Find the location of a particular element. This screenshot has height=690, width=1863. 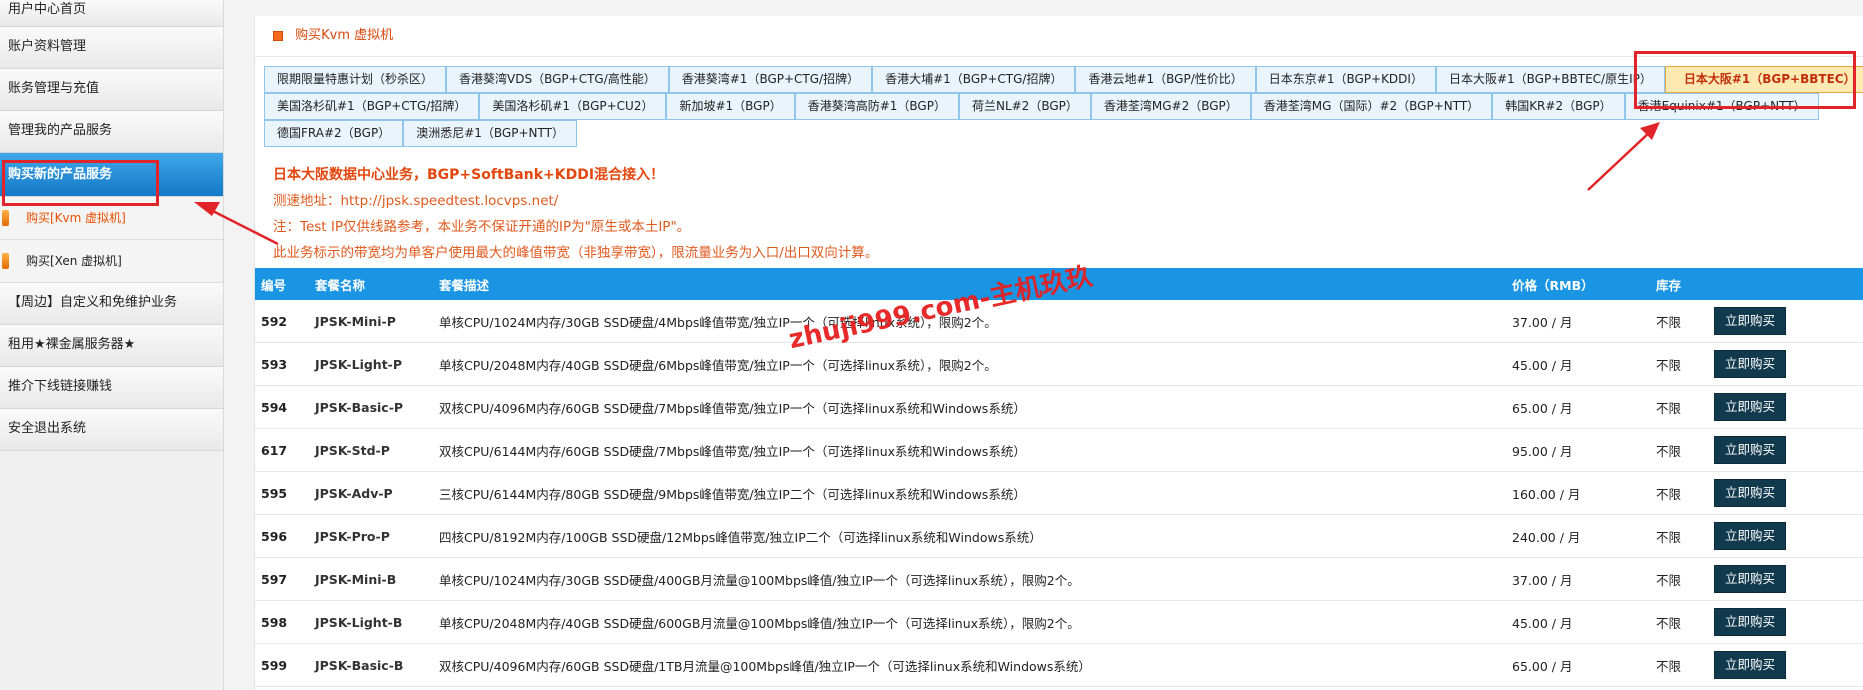

tab-datacenter: 香港荃湾MG（国际）#2（BGP+NTT） is located at coordinates (1371, 106).